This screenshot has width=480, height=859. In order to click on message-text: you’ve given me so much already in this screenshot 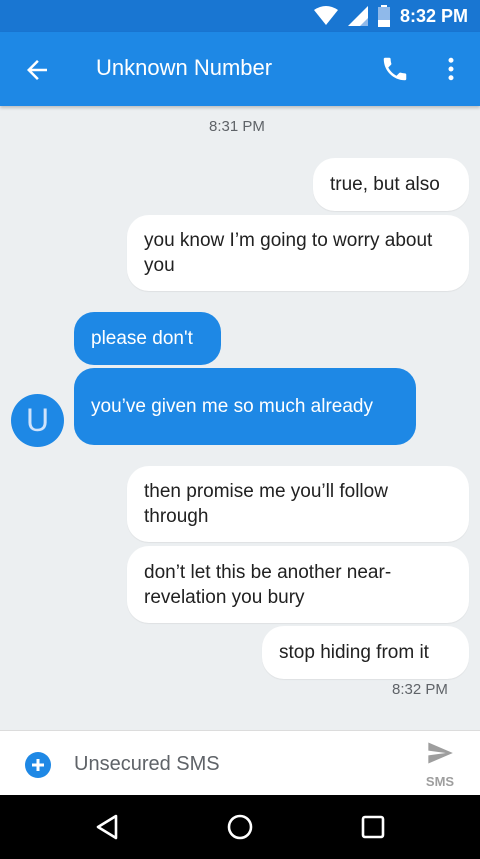, I will do `click(232, 406)`.